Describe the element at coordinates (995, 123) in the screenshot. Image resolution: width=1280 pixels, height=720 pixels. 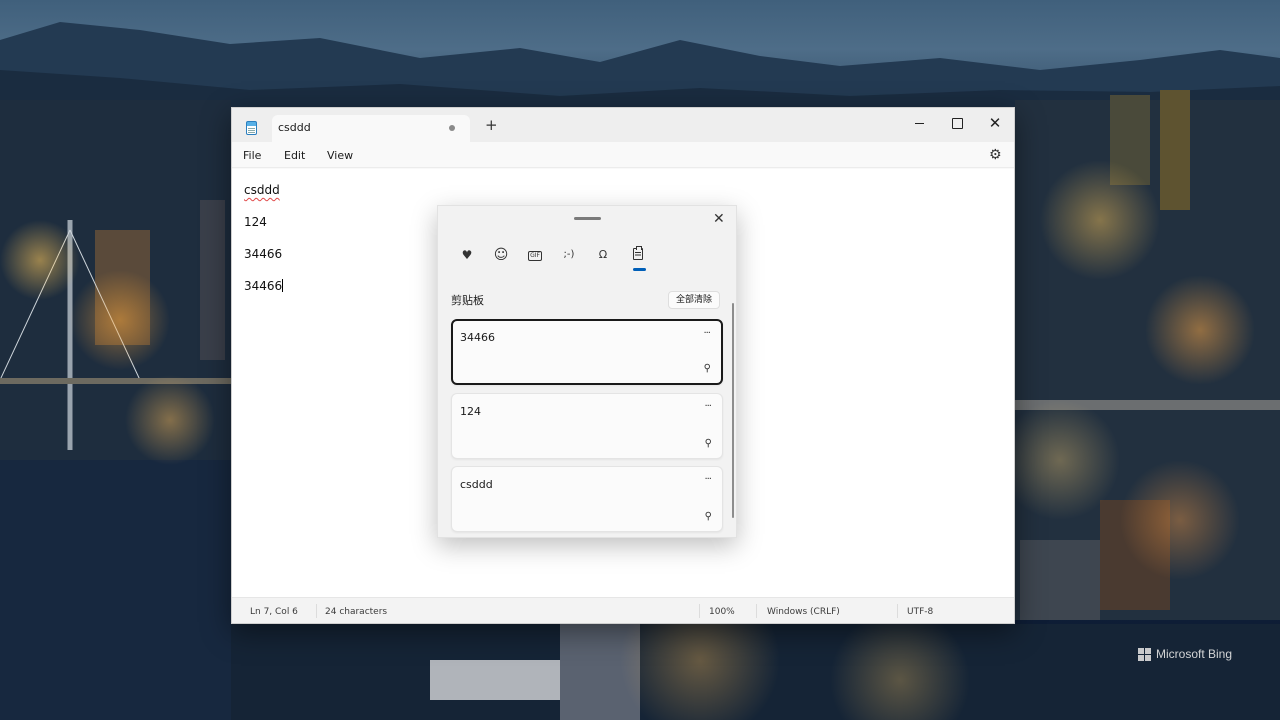
I see `close-window-button: ✕` at that location.